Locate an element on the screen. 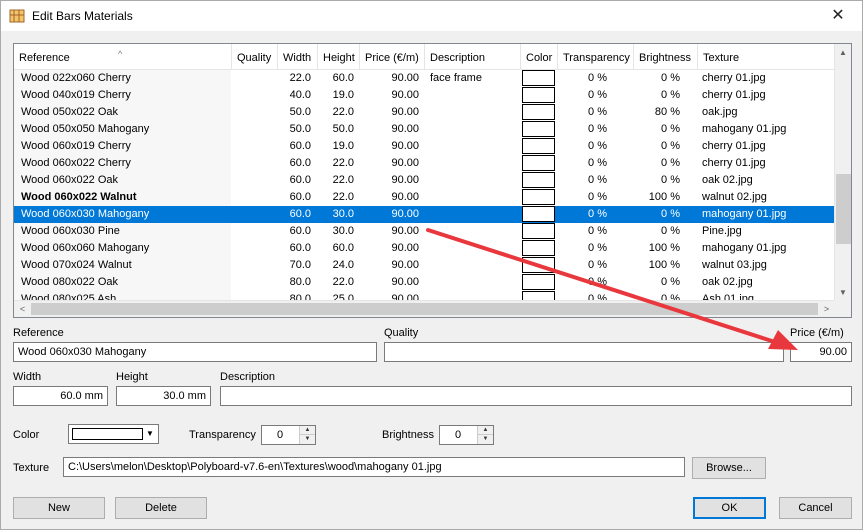 Image resolution: width=863 pixels, height=530 pixels. height-field: 30.0 mm is located at coordinates (163, 396).